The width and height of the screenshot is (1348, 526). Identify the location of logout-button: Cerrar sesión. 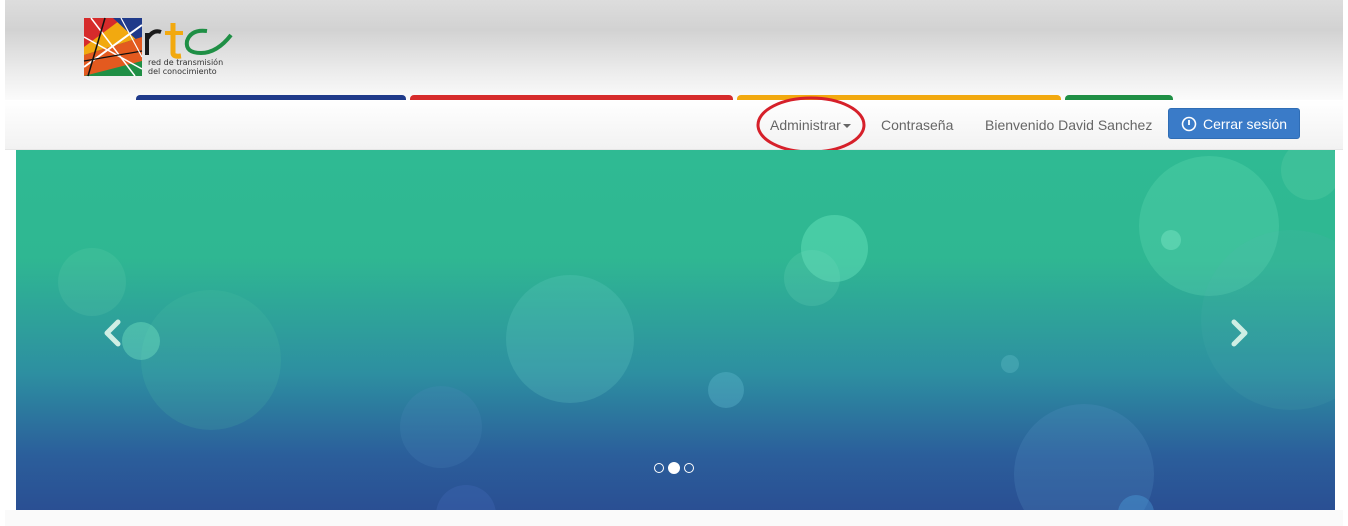
(1234, 123).